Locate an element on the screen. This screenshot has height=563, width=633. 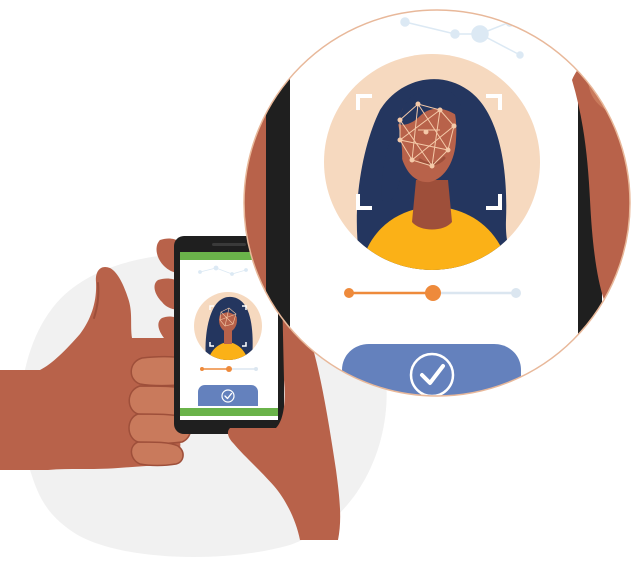
face-preview-large is located at coordinates (432, 162).